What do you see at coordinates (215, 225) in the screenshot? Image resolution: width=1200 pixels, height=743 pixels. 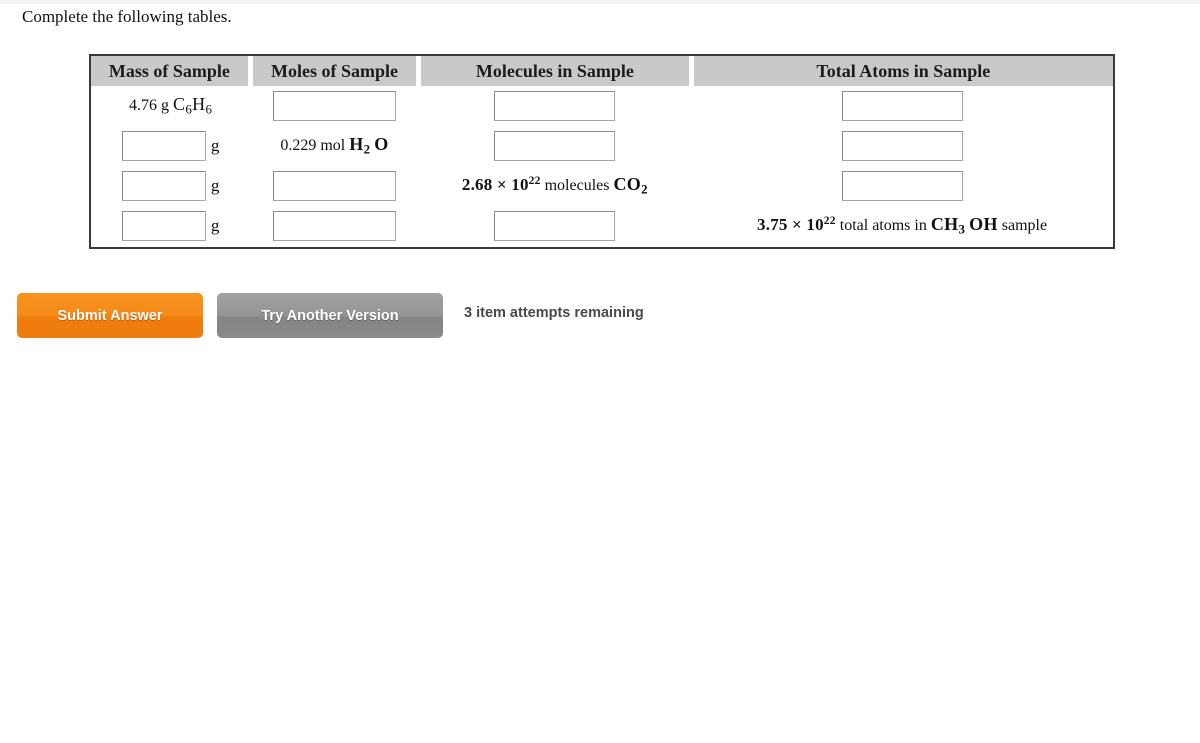 I see `mass-unit-row4: g` at bounding box center [215, 225].